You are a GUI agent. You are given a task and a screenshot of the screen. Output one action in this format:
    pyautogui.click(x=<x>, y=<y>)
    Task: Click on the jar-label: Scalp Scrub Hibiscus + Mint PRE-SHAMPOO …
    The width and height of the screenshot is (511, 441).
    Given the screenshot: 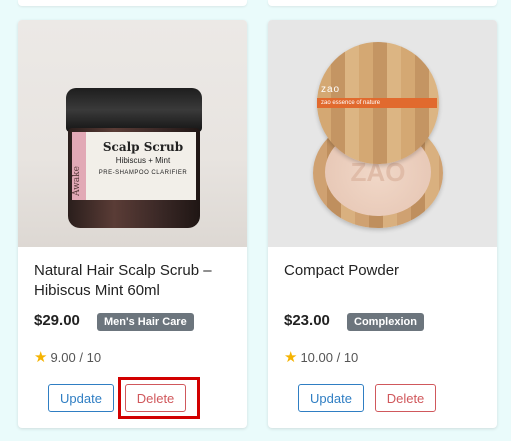 What is the action you would take?
    pyautogui.click(x=134, y=166)
    